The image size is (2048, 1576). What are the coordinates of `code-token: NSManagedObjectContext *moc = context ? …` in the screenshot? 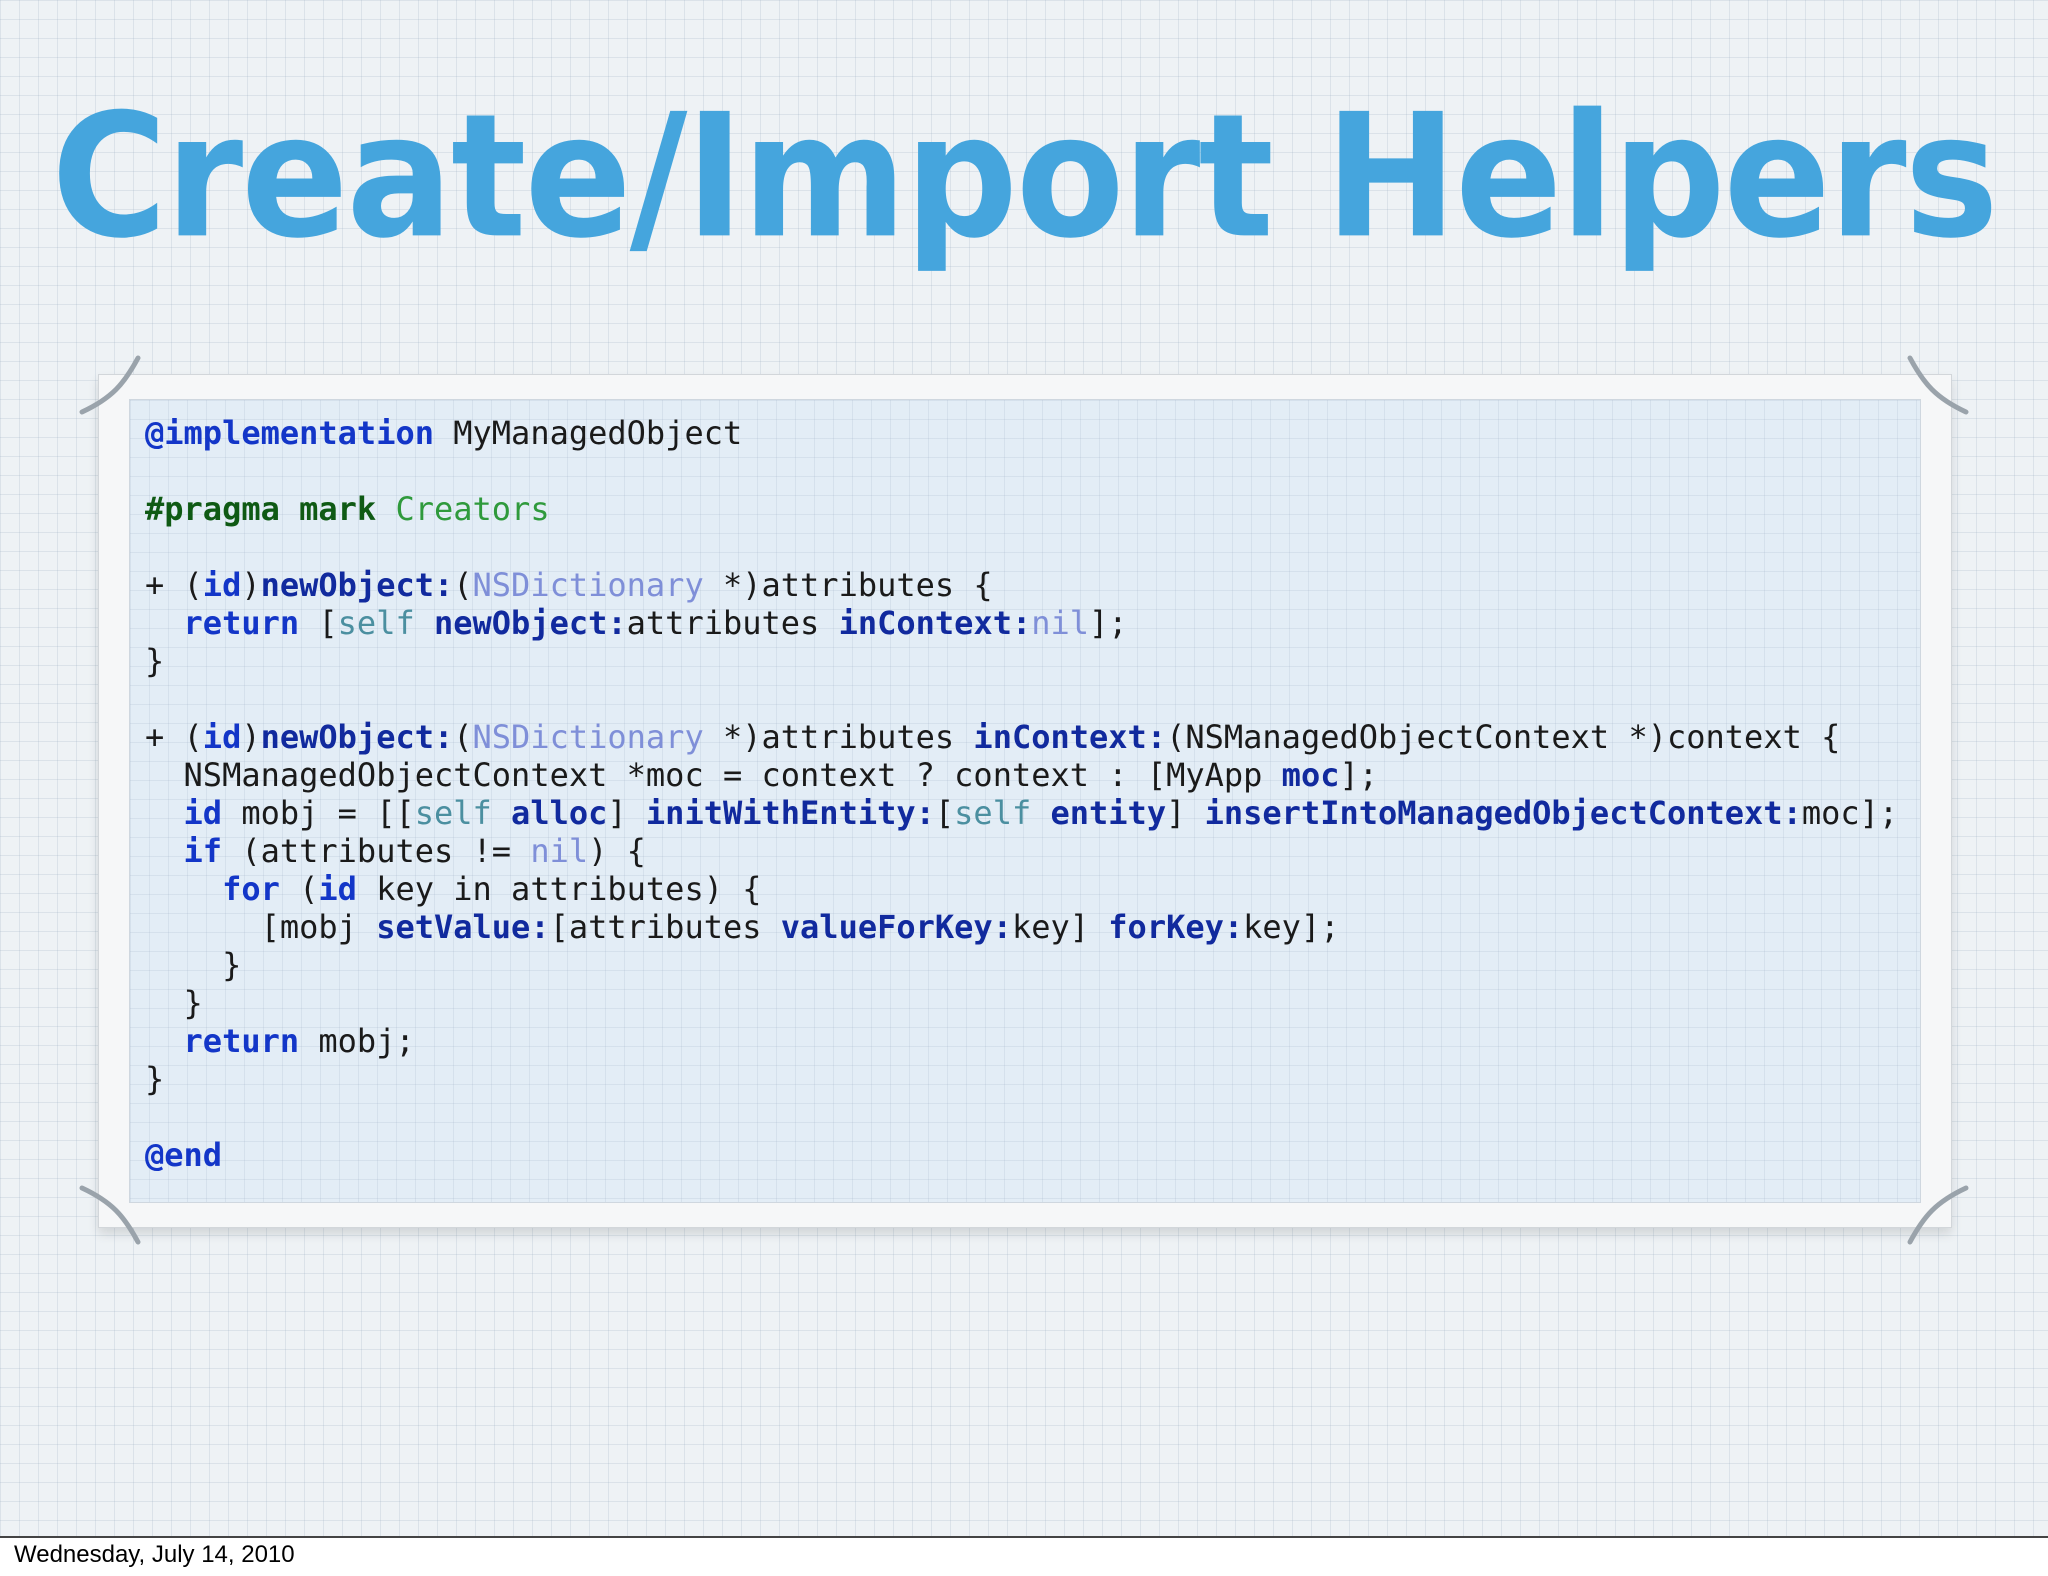 It's located at (713, 775).